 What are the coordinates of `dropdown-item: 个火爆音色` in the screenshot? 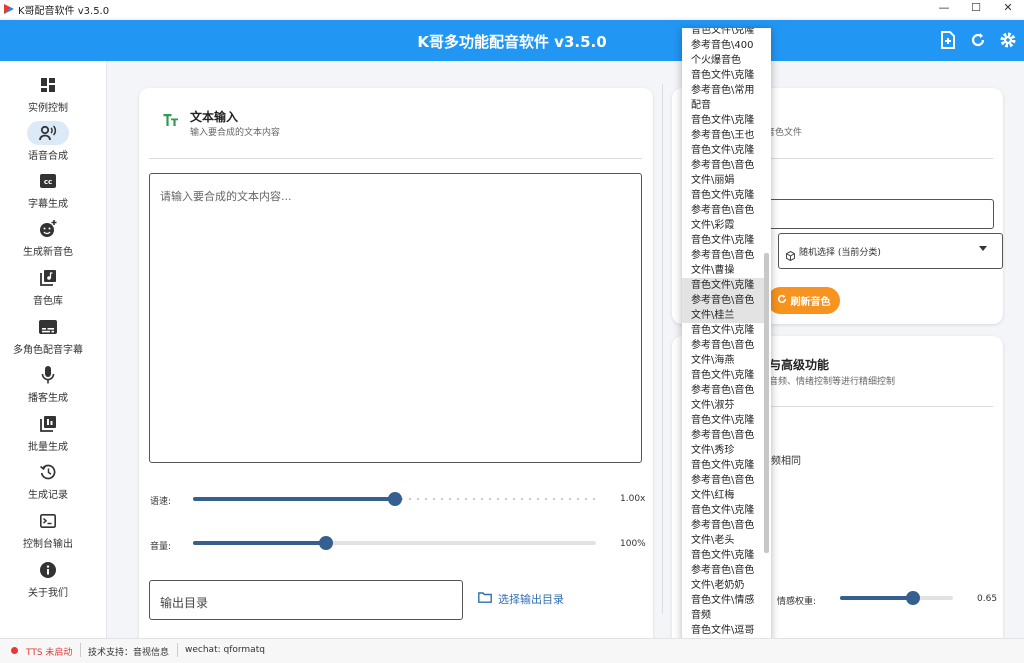 It's located at (723, 60).